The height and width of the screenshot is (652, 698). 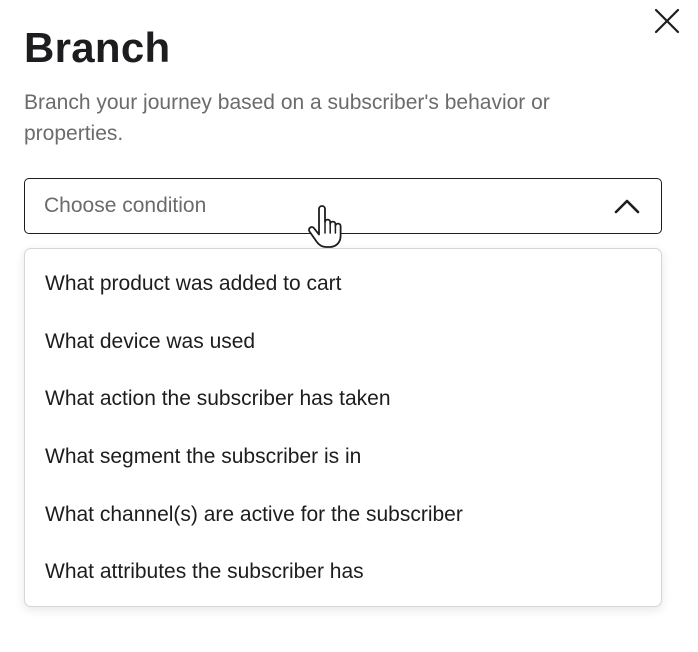 I want to click on close-icon, so click(x=667, y=21).